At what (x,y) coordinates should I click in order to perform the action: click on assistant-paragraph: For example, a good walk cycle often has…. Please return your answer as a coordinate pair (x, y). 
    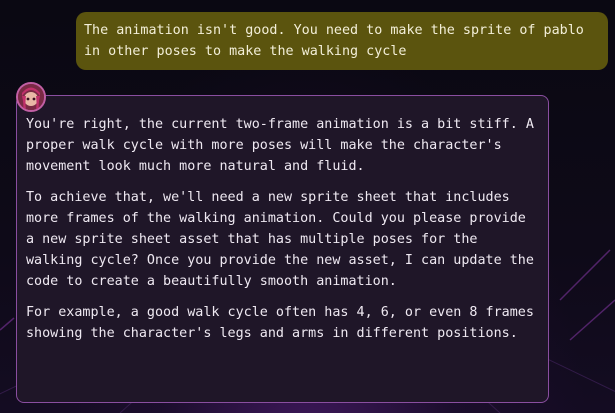
    Looking at the image, I should click on (280, 323).